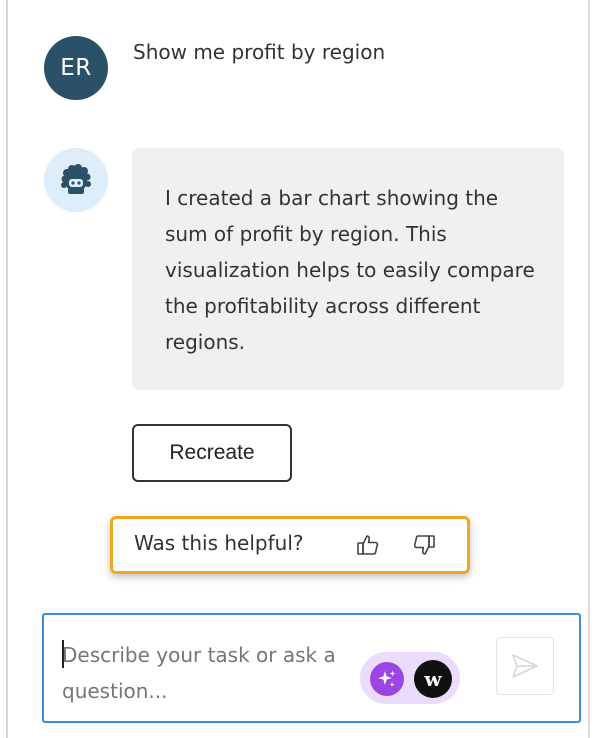 The image size is (595, 738). What do you see at coordinates (7, 369) in the screenshot?
I see `panel-left-border` at bounding box center [7, 369].